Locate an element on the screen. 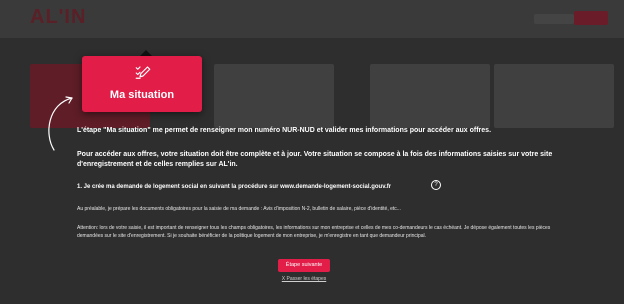 This screenshot has height=304, width=624. background-user-button is located at coordinates (554, 19).